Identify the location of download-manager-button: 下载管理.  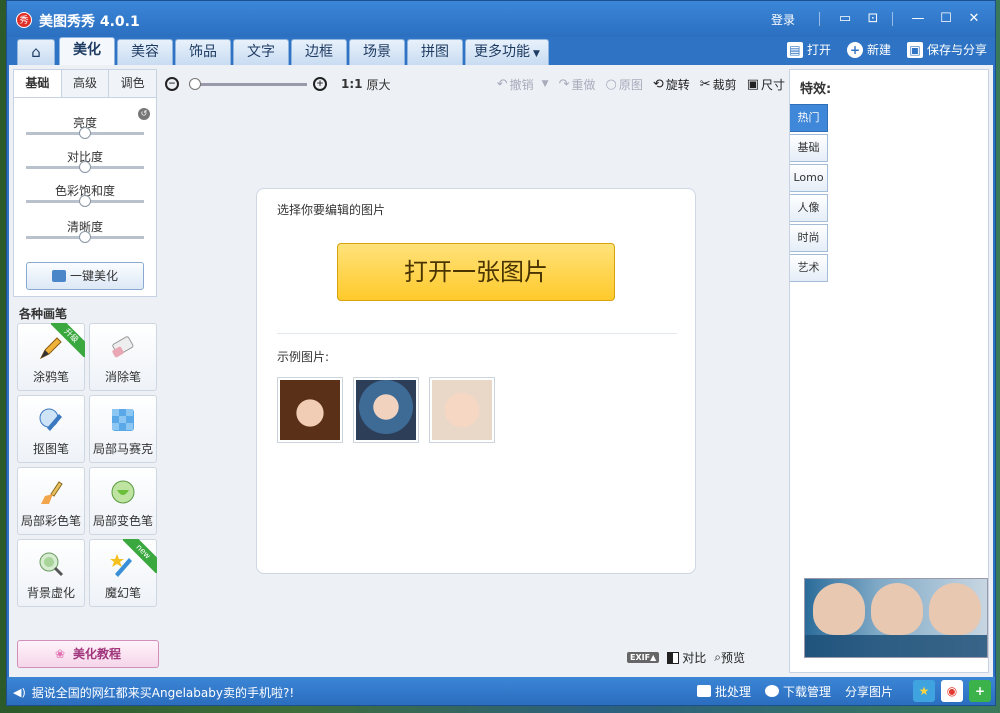
(797, 691).